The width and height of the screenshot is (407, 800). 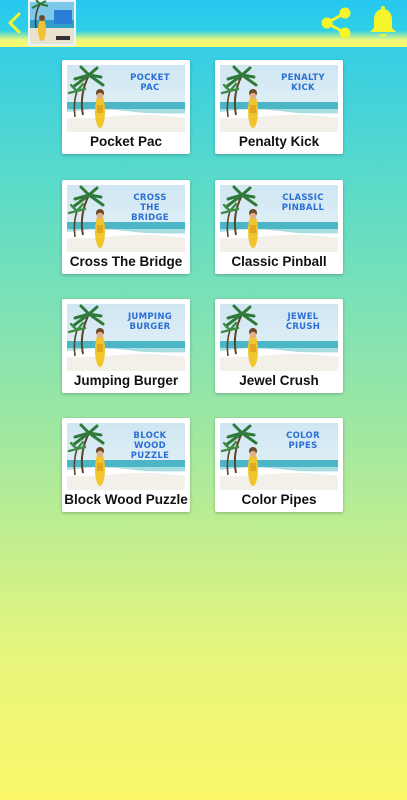 I want to click on back-button, so click(x=15, y=23).